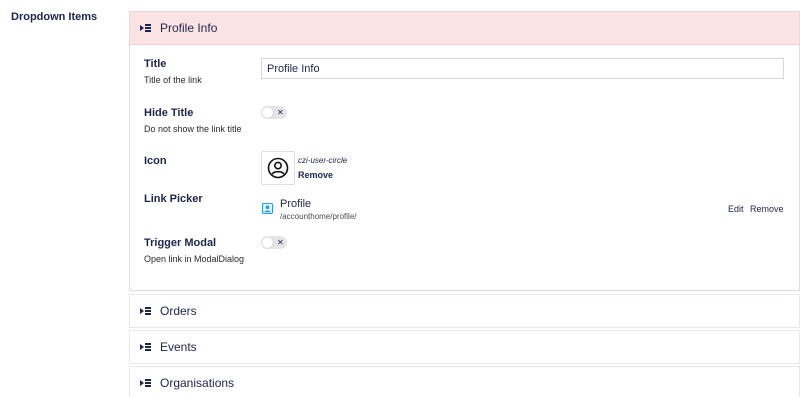  What do you see at coordinates (267, 208) in the screenshot?
I see `link-user-icon` at bounding box center [267, 208].